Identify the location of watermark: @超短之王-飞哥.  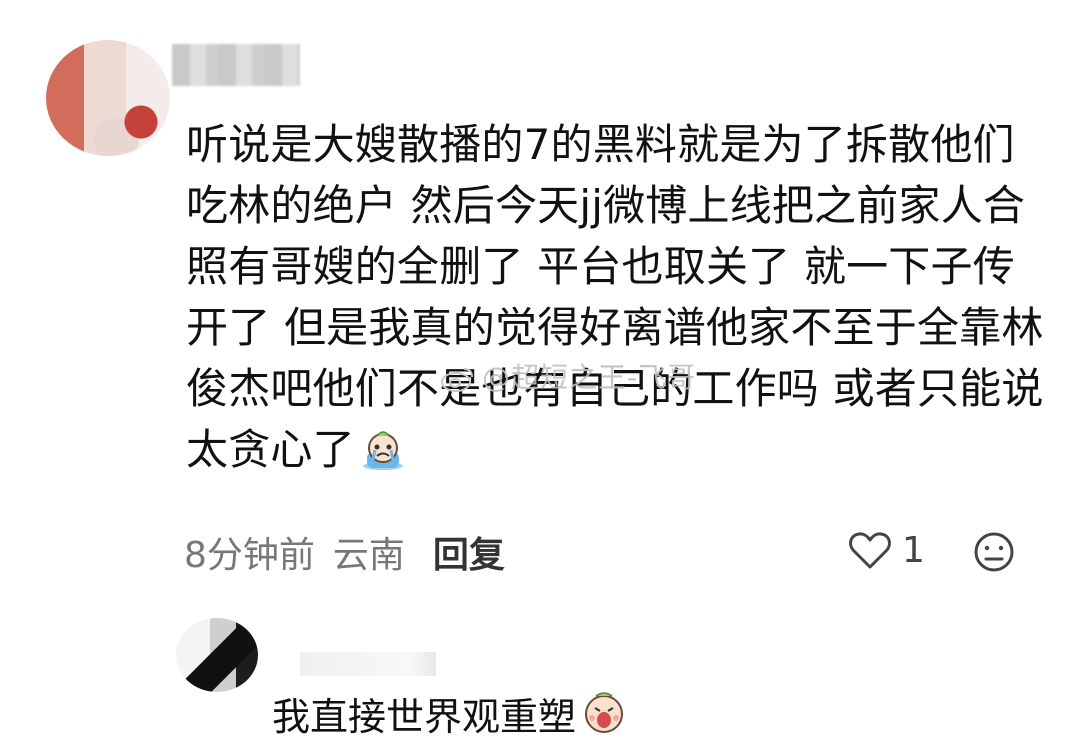
(568, 376).